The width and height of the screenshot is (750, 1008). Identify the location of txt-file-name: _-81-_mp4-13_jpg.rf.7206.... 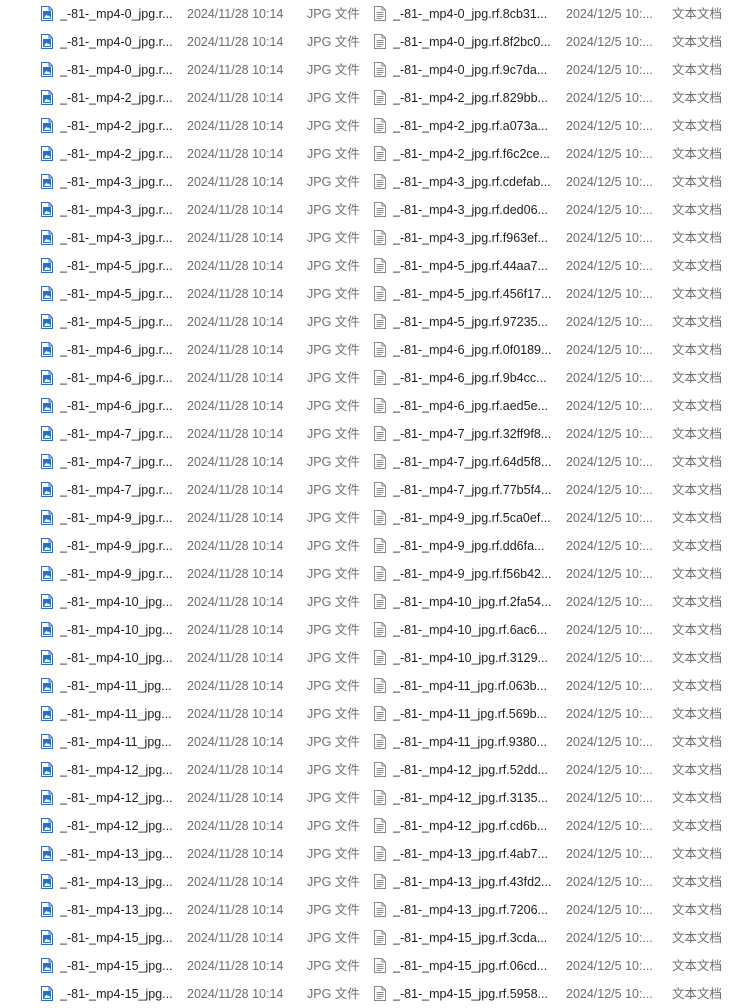
(474, 910).